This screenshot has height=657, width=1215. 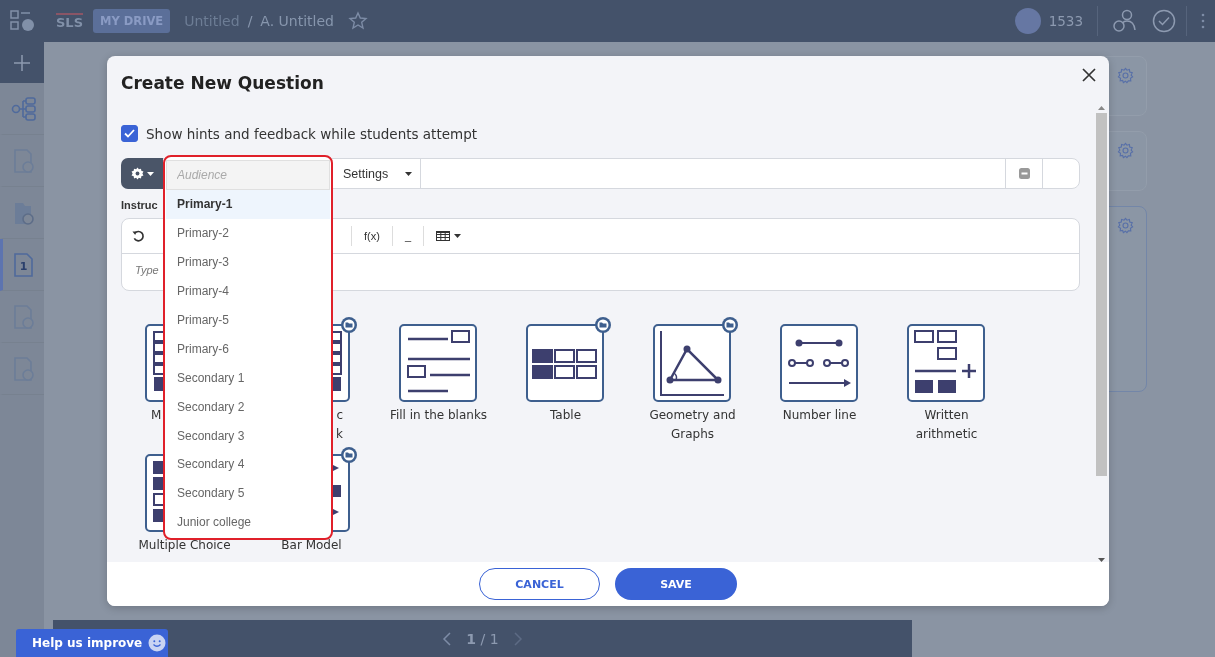 What do you see at coordinates (248, 435) in the screenshot?
I see `audience-option: Secondary 3` at bounding box center [248, 435].